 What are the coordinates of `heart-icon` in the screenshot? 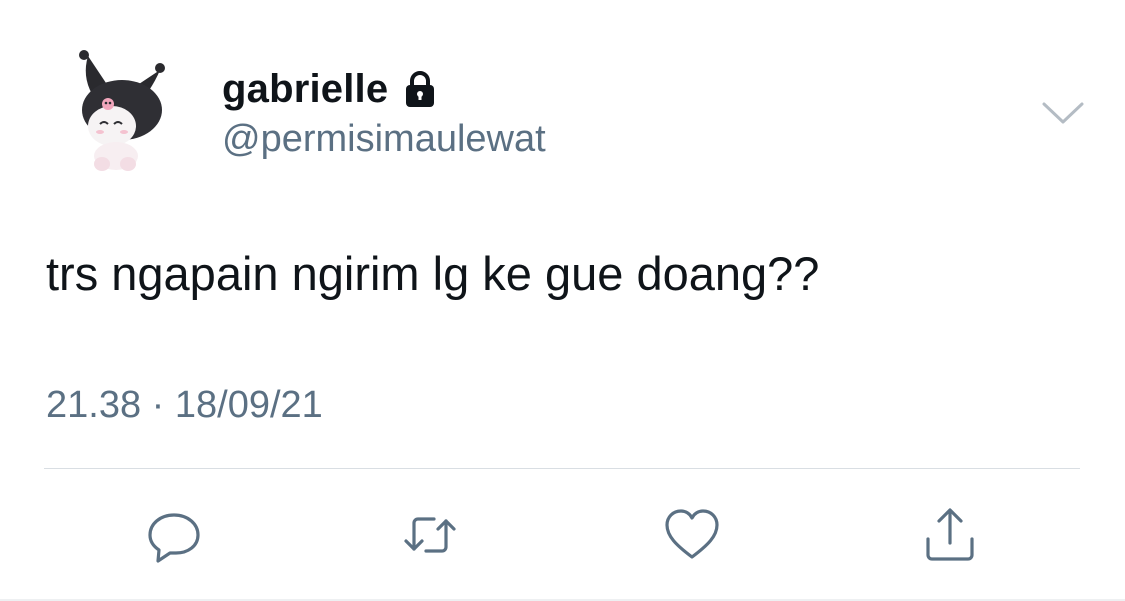 It's located at (692, 534).